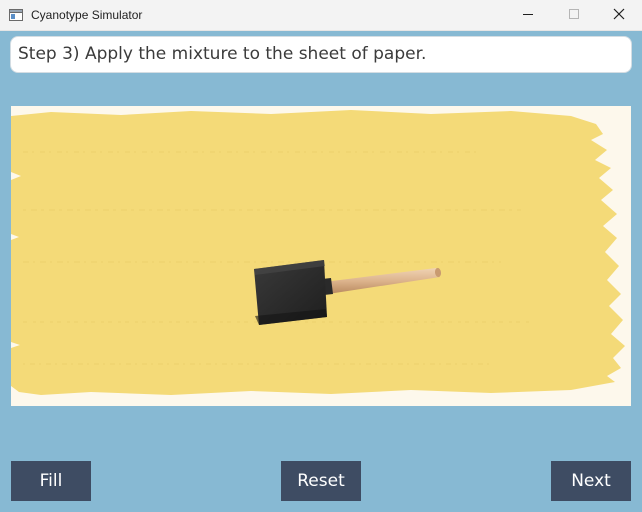 This screenshot has height=512, width=642. I want to click on next-button: Next, so click(591, 481).